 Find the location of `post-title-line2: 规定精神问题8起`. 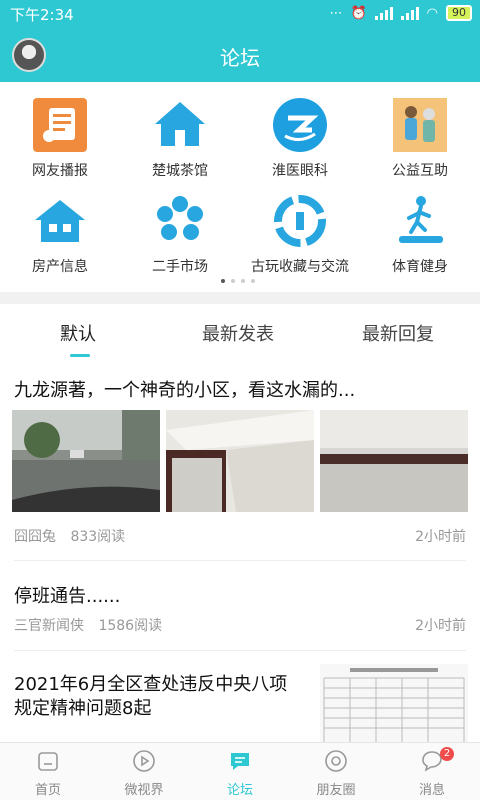

post-title-line2: 规定精神问题8起 is located at coordinates (82, 707).